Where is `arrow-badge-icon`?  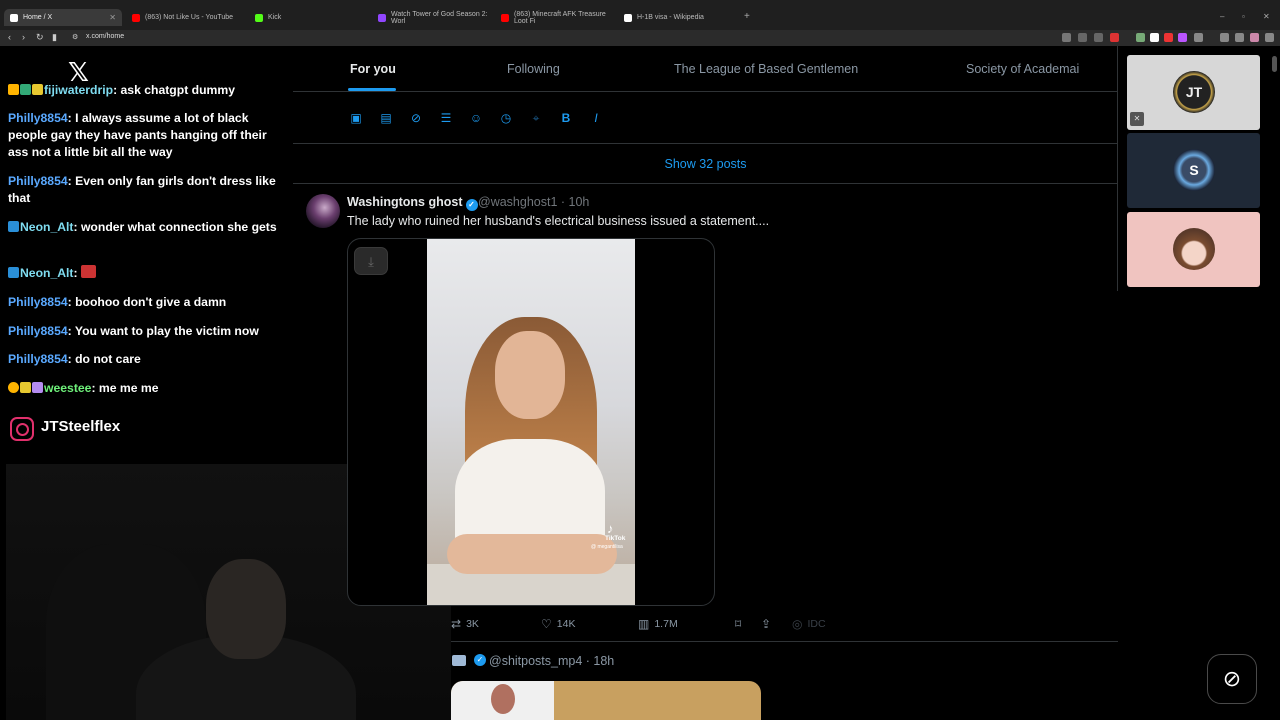
arrow-badge-icon is located at coordinates (13, 272).